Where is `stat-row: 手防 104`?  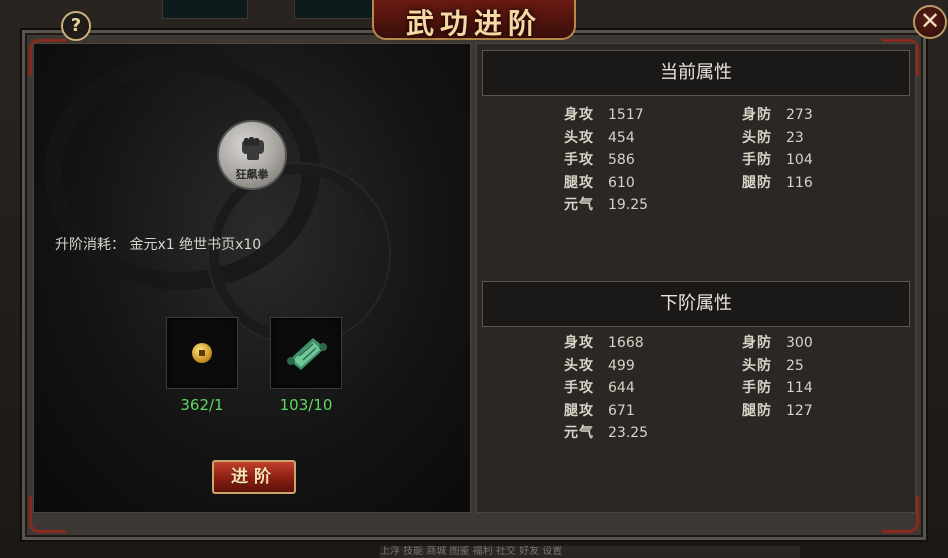
stat-row: 手防 104 is located at coordinates (777, 160).